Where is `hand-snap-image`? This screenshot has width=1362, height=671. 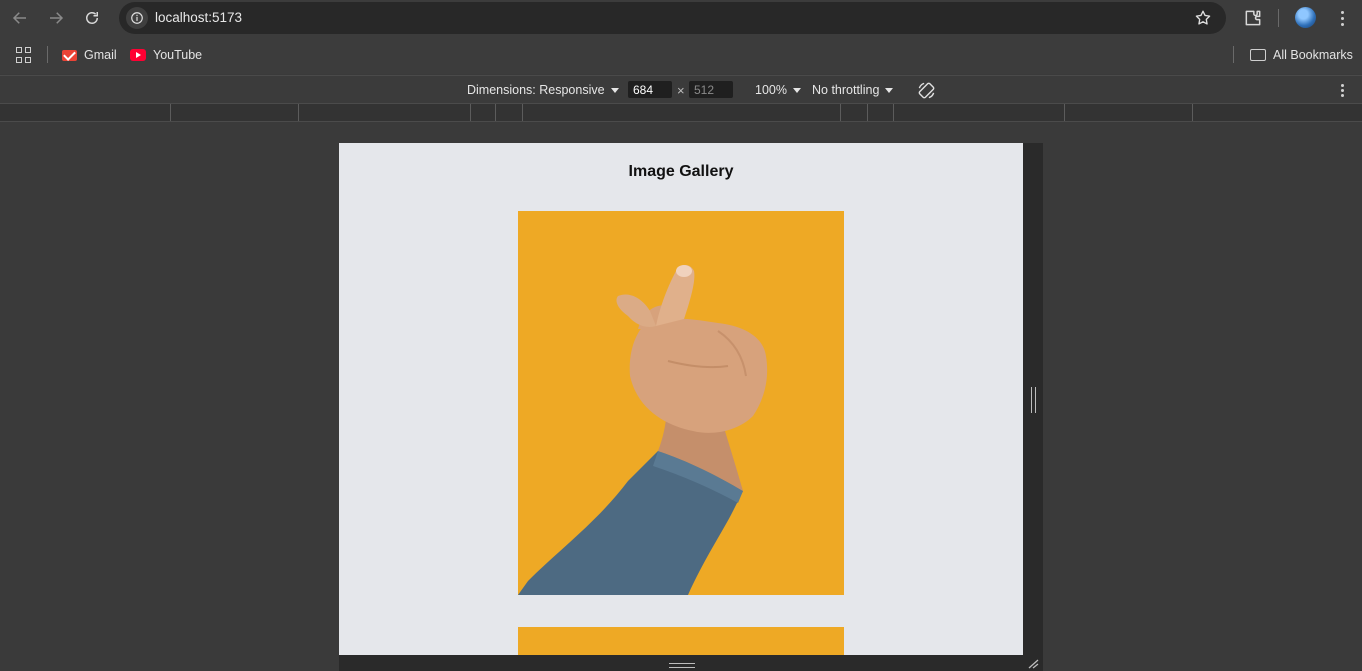 hand-snap-image is located at coordinates (681, 403).